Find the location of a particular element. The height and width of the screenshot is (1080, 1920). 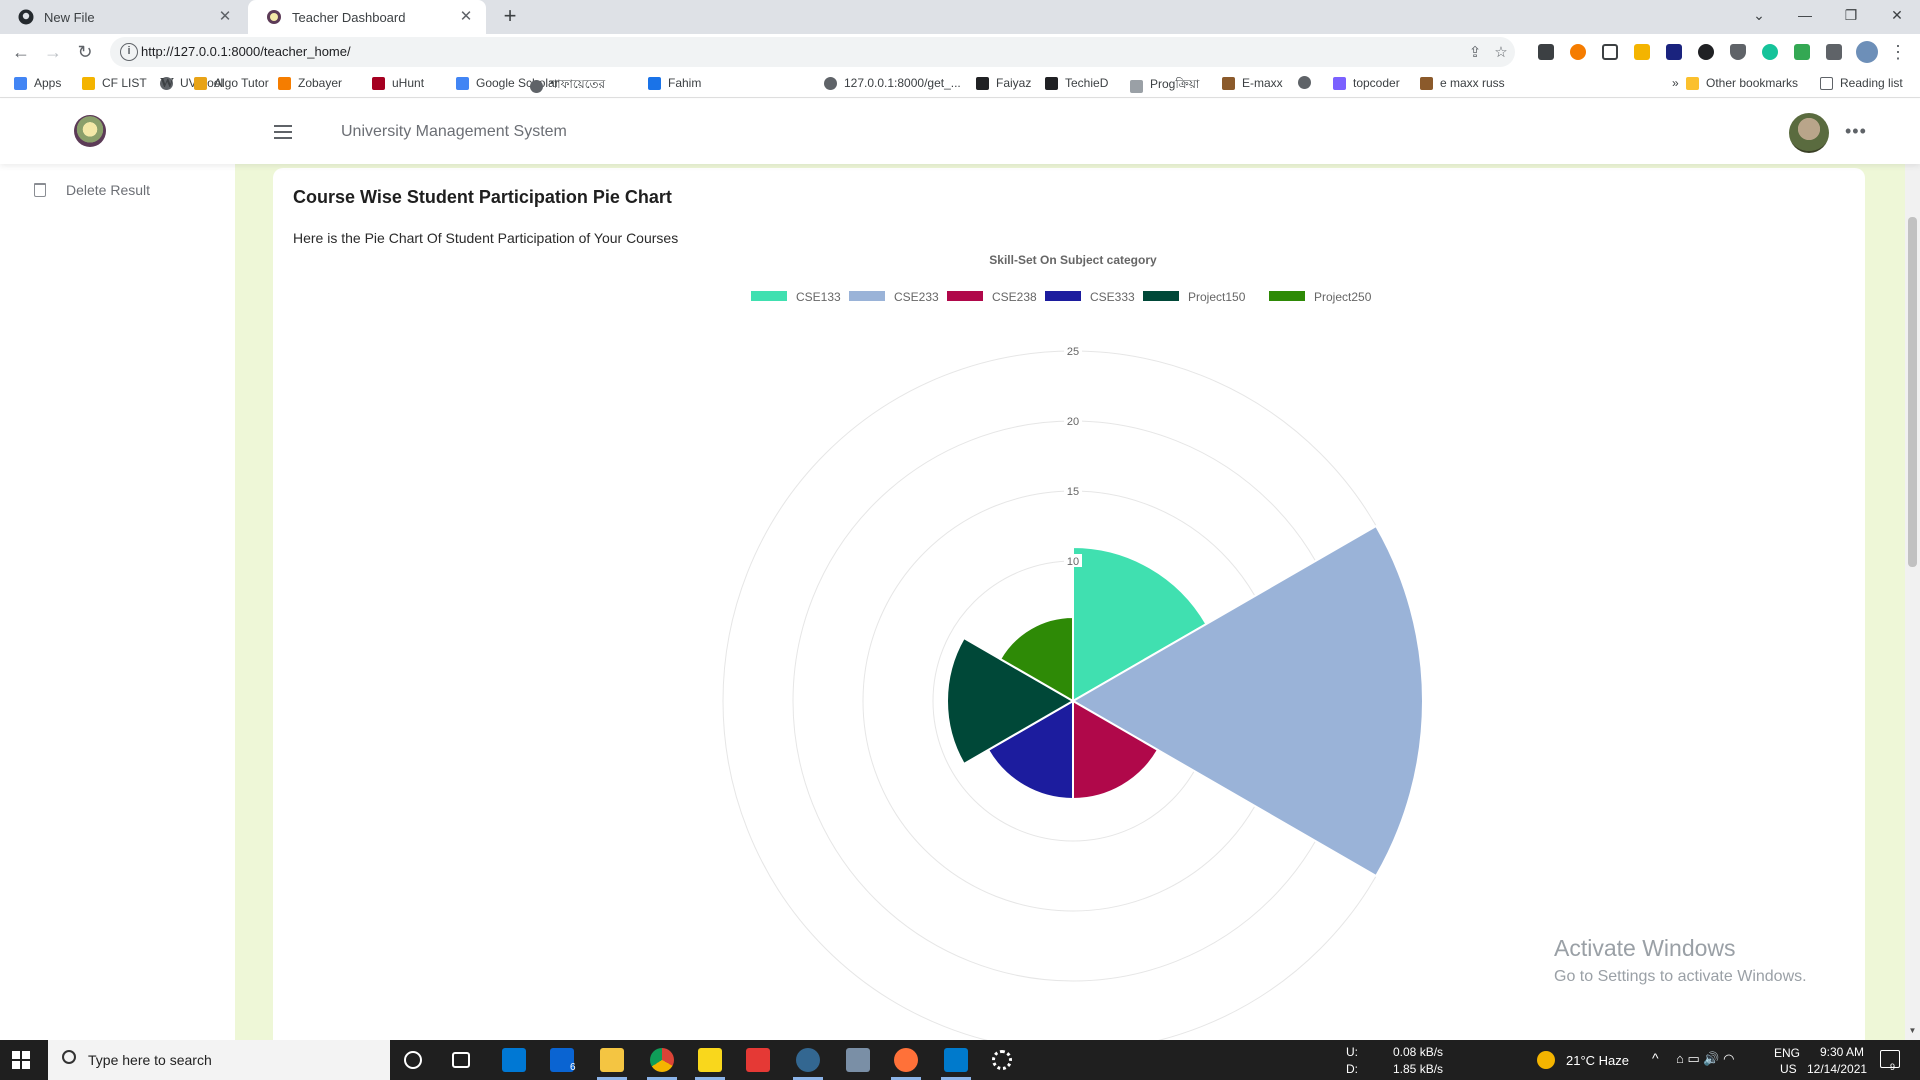

bookmark-item: Fahim is located at coordinates (674, 83).